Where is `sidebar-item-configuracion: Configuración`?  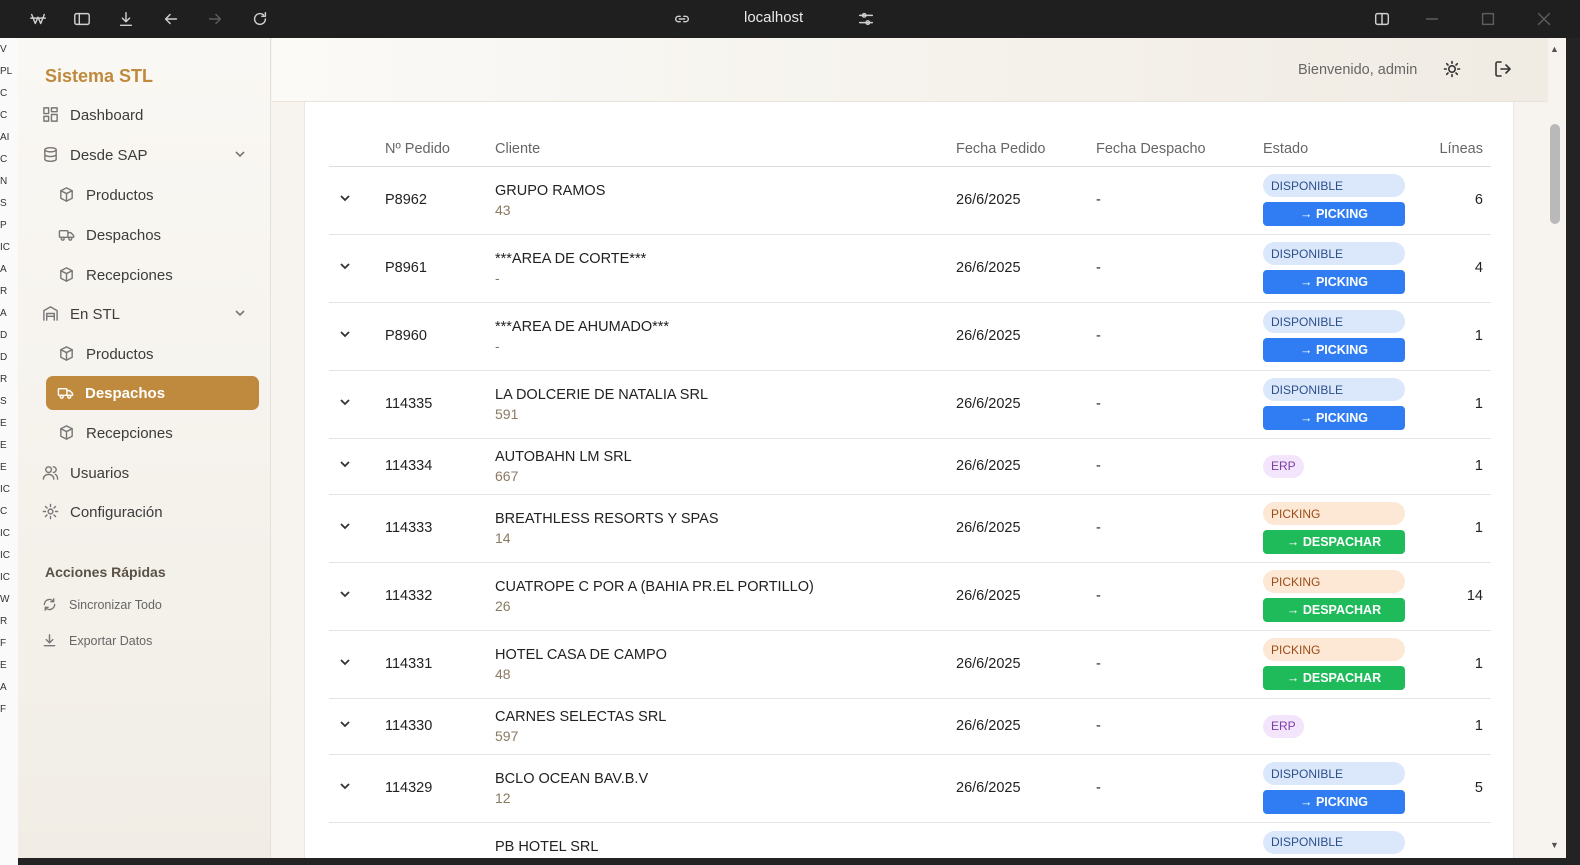
sidebar-item-configuracion: Configuración is located at coordinates (150, 512).